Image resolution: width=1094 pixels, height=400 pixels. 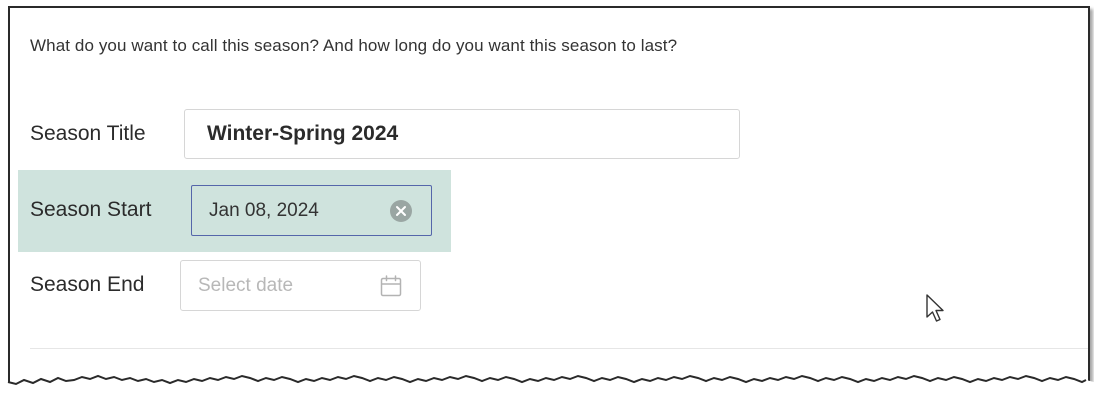 What do you see at coordinates (401, 211) in the screenshot?
I see `clear-circle-icon` at bounding box center [401, 211].